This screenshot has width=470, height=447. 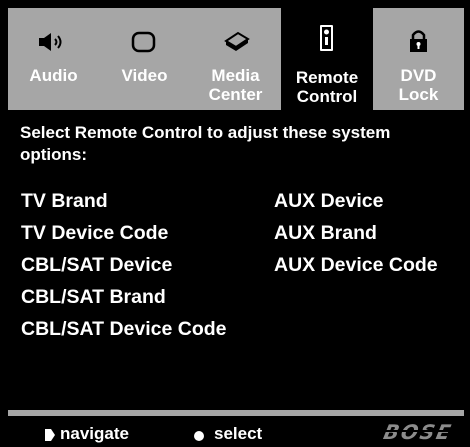 What do you see at coordinates (53, 42) in the screenshot?
I see `speaker-icon` at bounding box center [53, 42].